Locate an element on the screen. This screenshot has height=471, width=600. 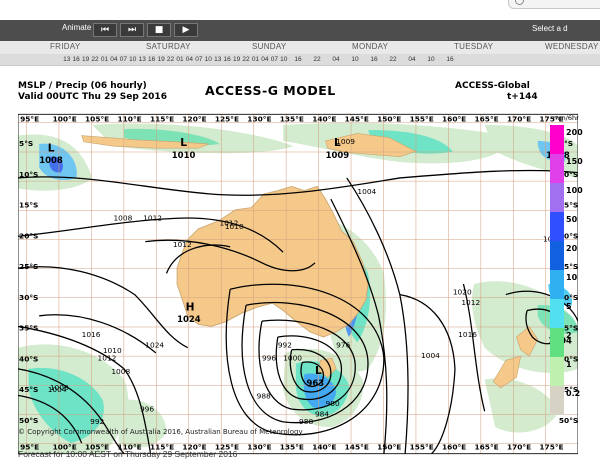
pressure-centre-value: 1024 is located at coordinates (189, 319).